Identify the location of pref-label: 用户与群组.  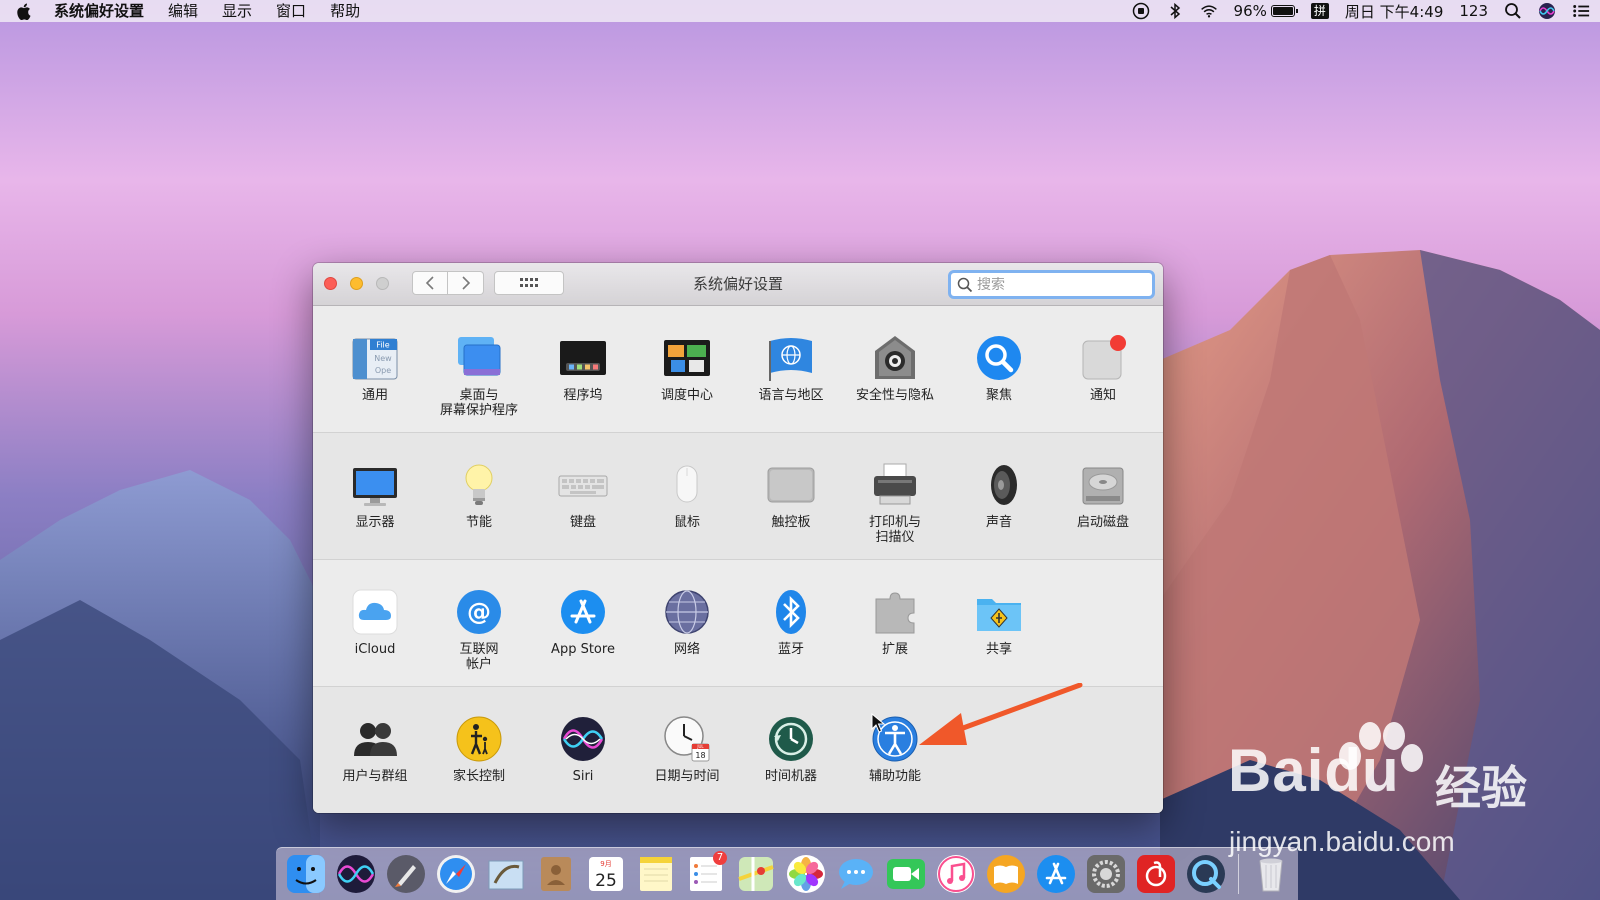
(375, 776).